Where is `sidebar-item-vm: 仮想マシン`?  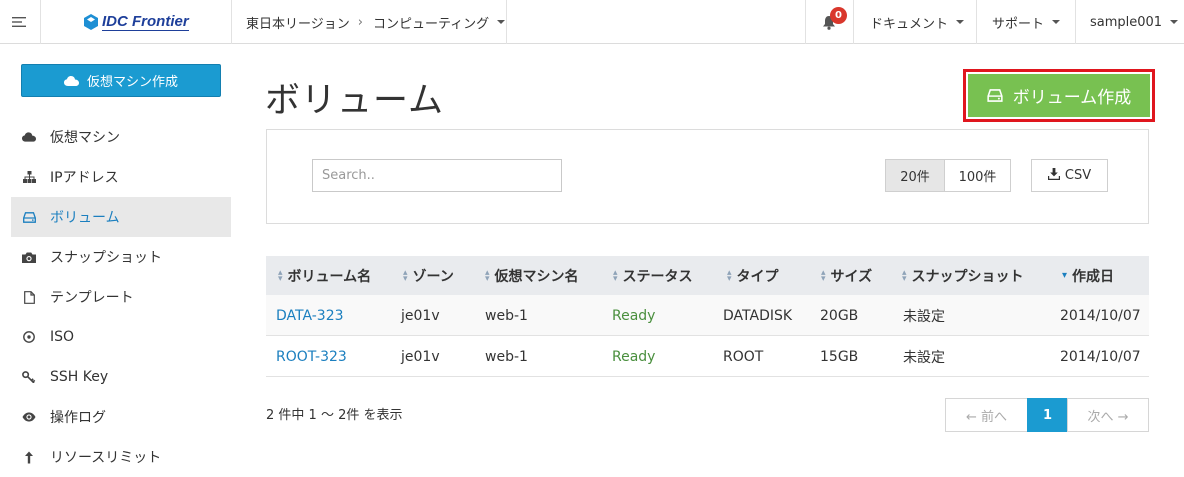 sidebar-item-vm: 仮想マシン is located at coordinates (121, 137).